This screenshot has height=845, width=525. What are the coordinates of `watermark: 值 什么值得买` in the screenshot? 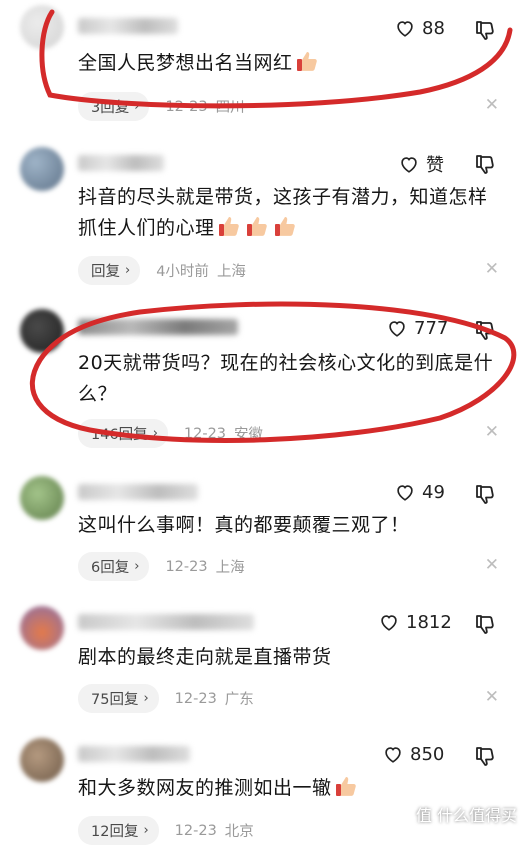 It's located at (466, 814).